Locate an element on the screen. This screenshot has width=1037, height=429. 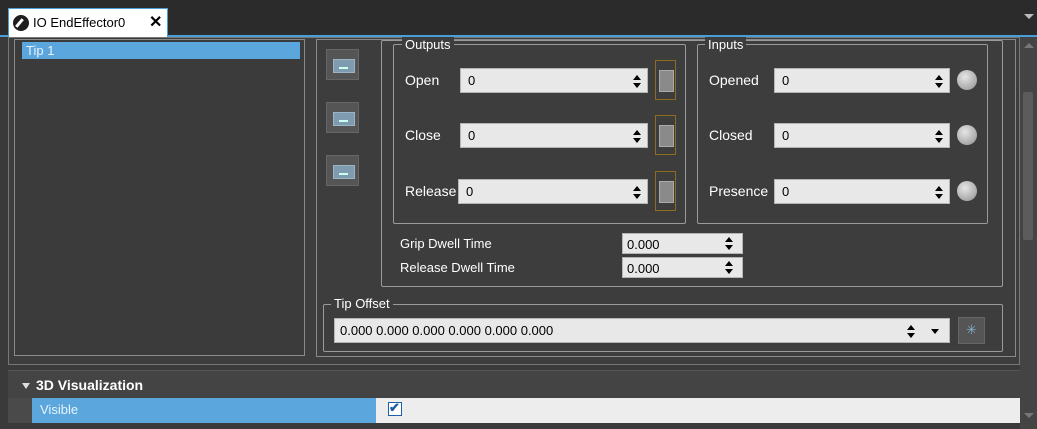
input-closed-spinner: 0 is located at coordinates (862, 135).